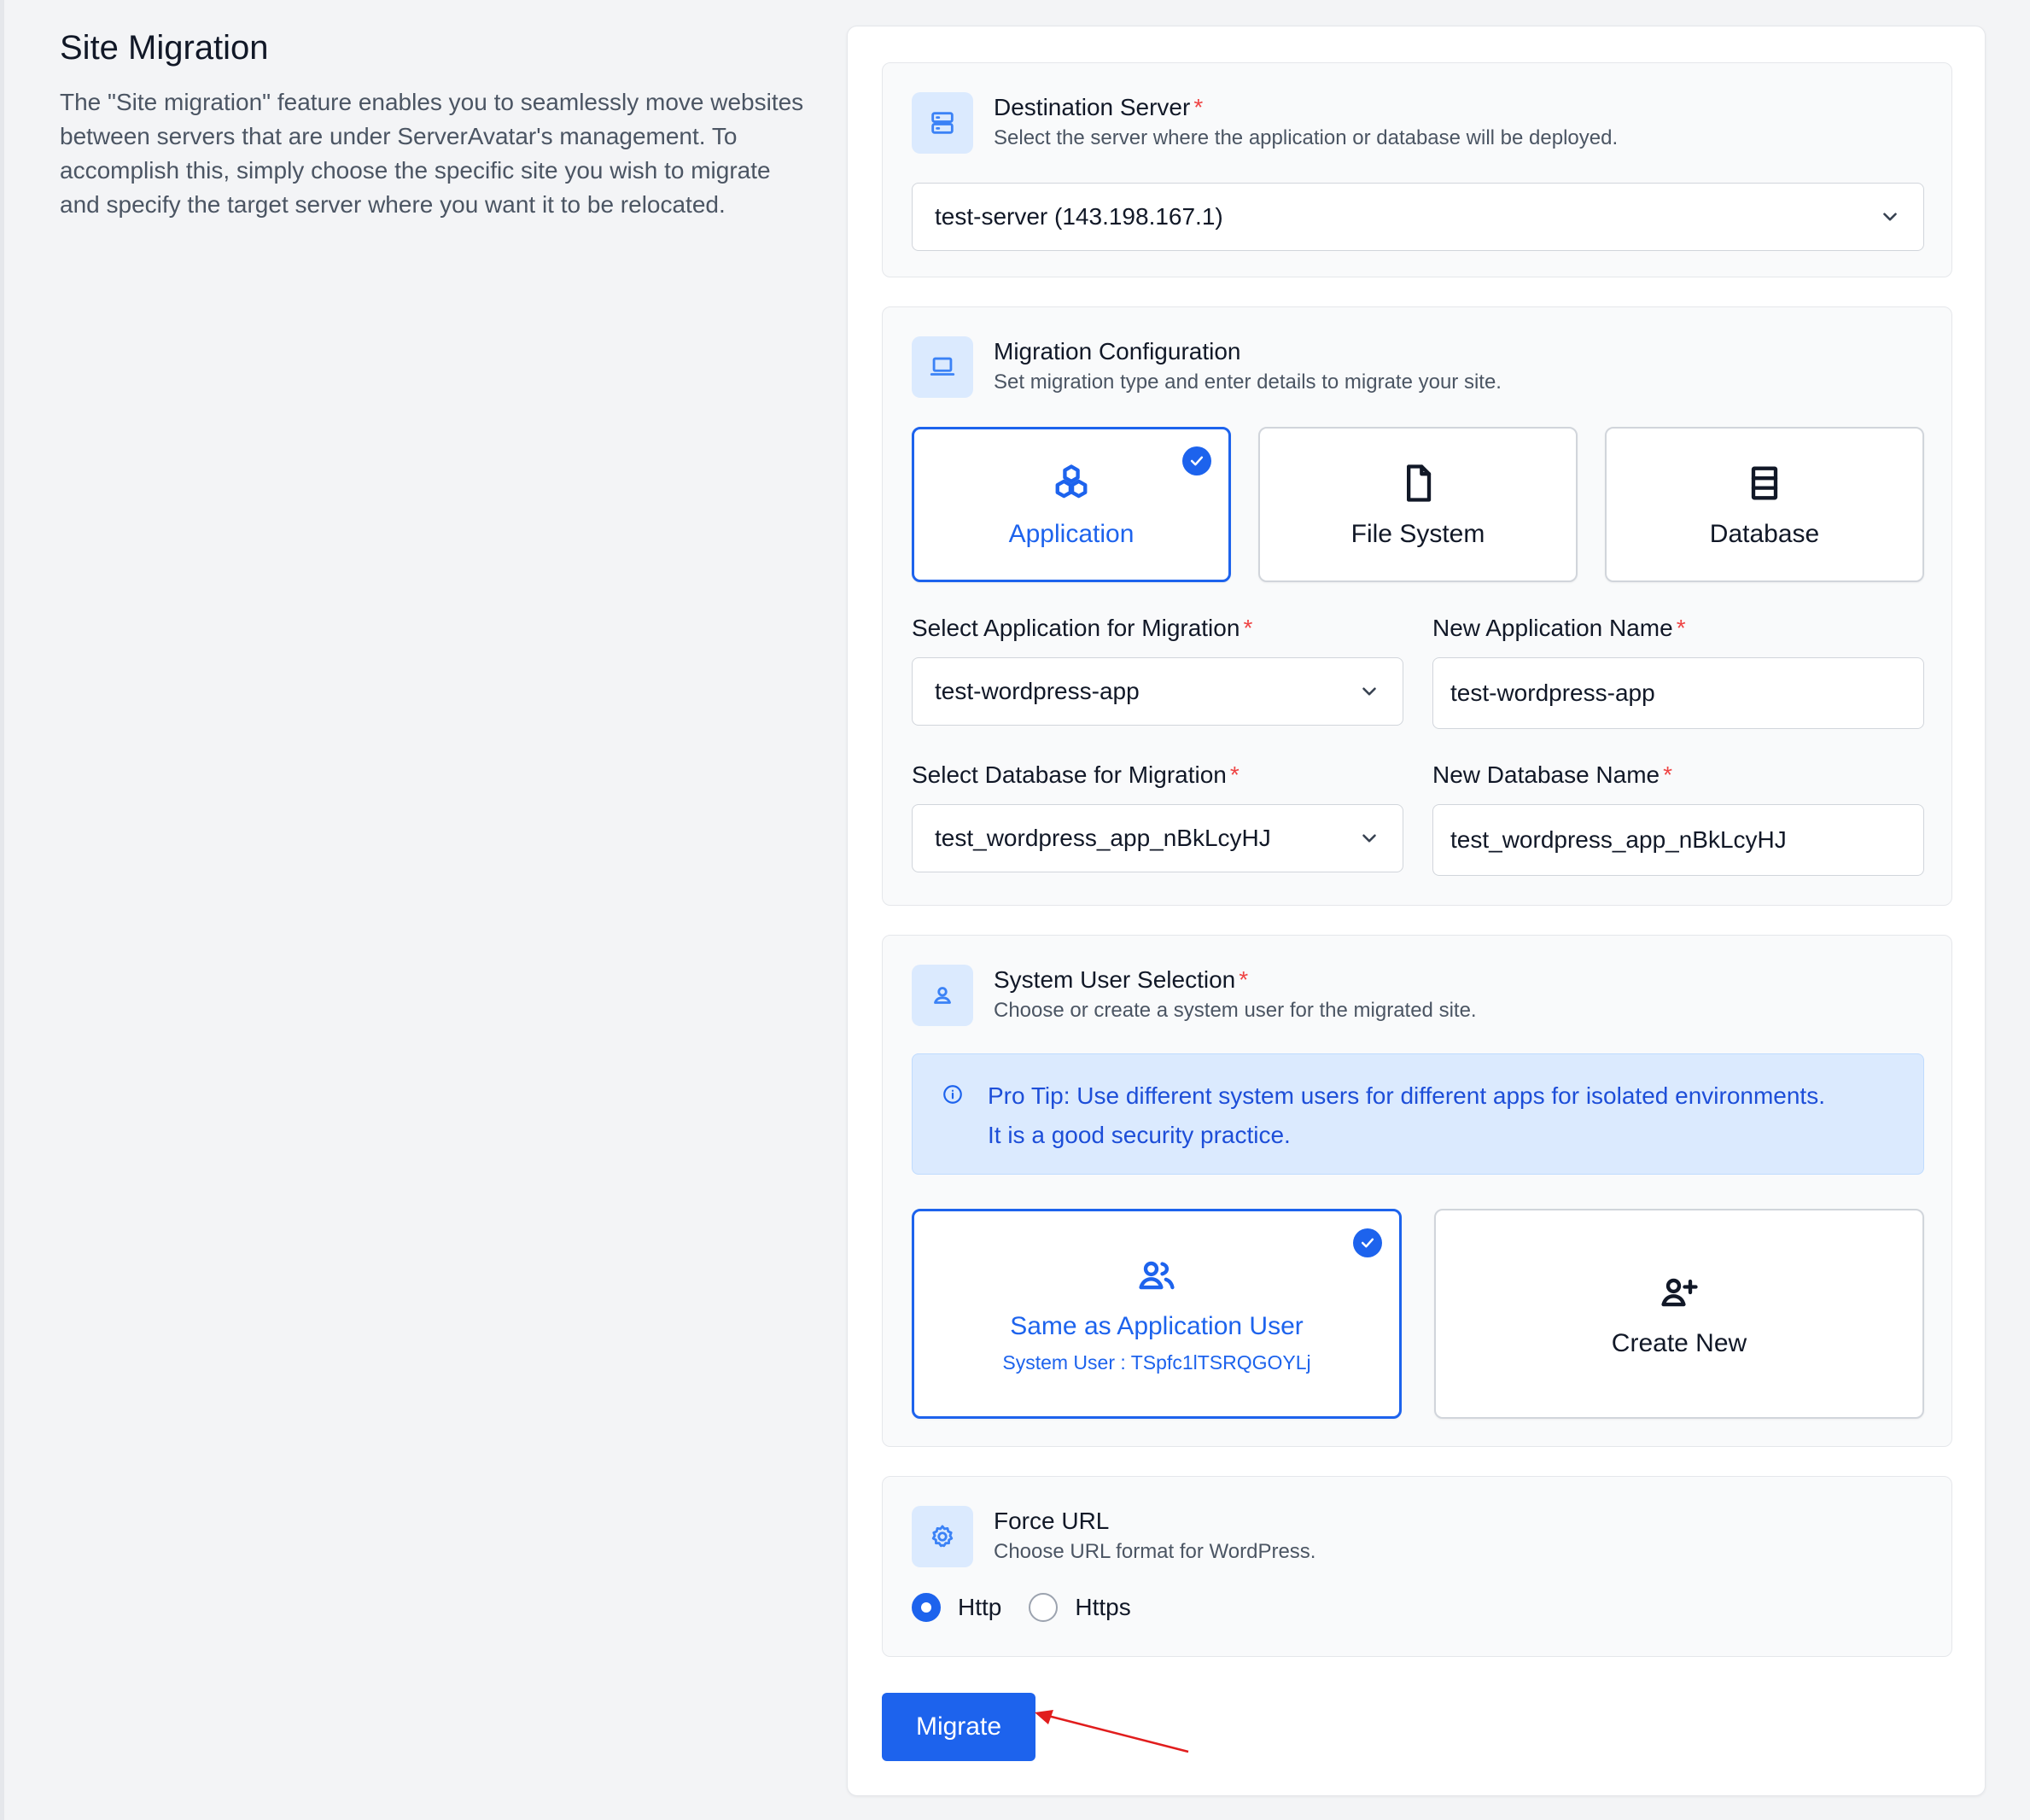 The width and height of the screenshot is (2030, 1820). Describe the element at coordinates (1103, 838) in the screenshot. I see `select-database-value: test_wordpress_app_nBkLcyHJ` at that location.